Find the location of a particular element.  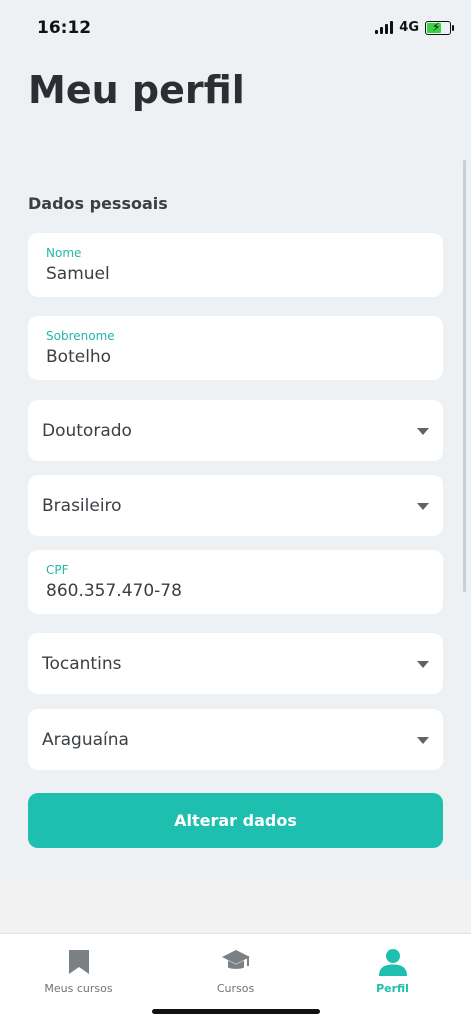

cellular-signal-icon is located at coordinates (384, 27).